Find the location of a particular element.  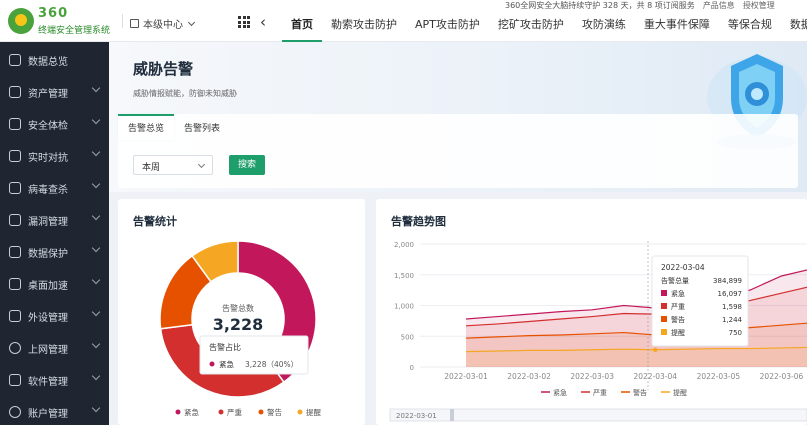

period-value: 本周 is located at coordinates (151, 168).